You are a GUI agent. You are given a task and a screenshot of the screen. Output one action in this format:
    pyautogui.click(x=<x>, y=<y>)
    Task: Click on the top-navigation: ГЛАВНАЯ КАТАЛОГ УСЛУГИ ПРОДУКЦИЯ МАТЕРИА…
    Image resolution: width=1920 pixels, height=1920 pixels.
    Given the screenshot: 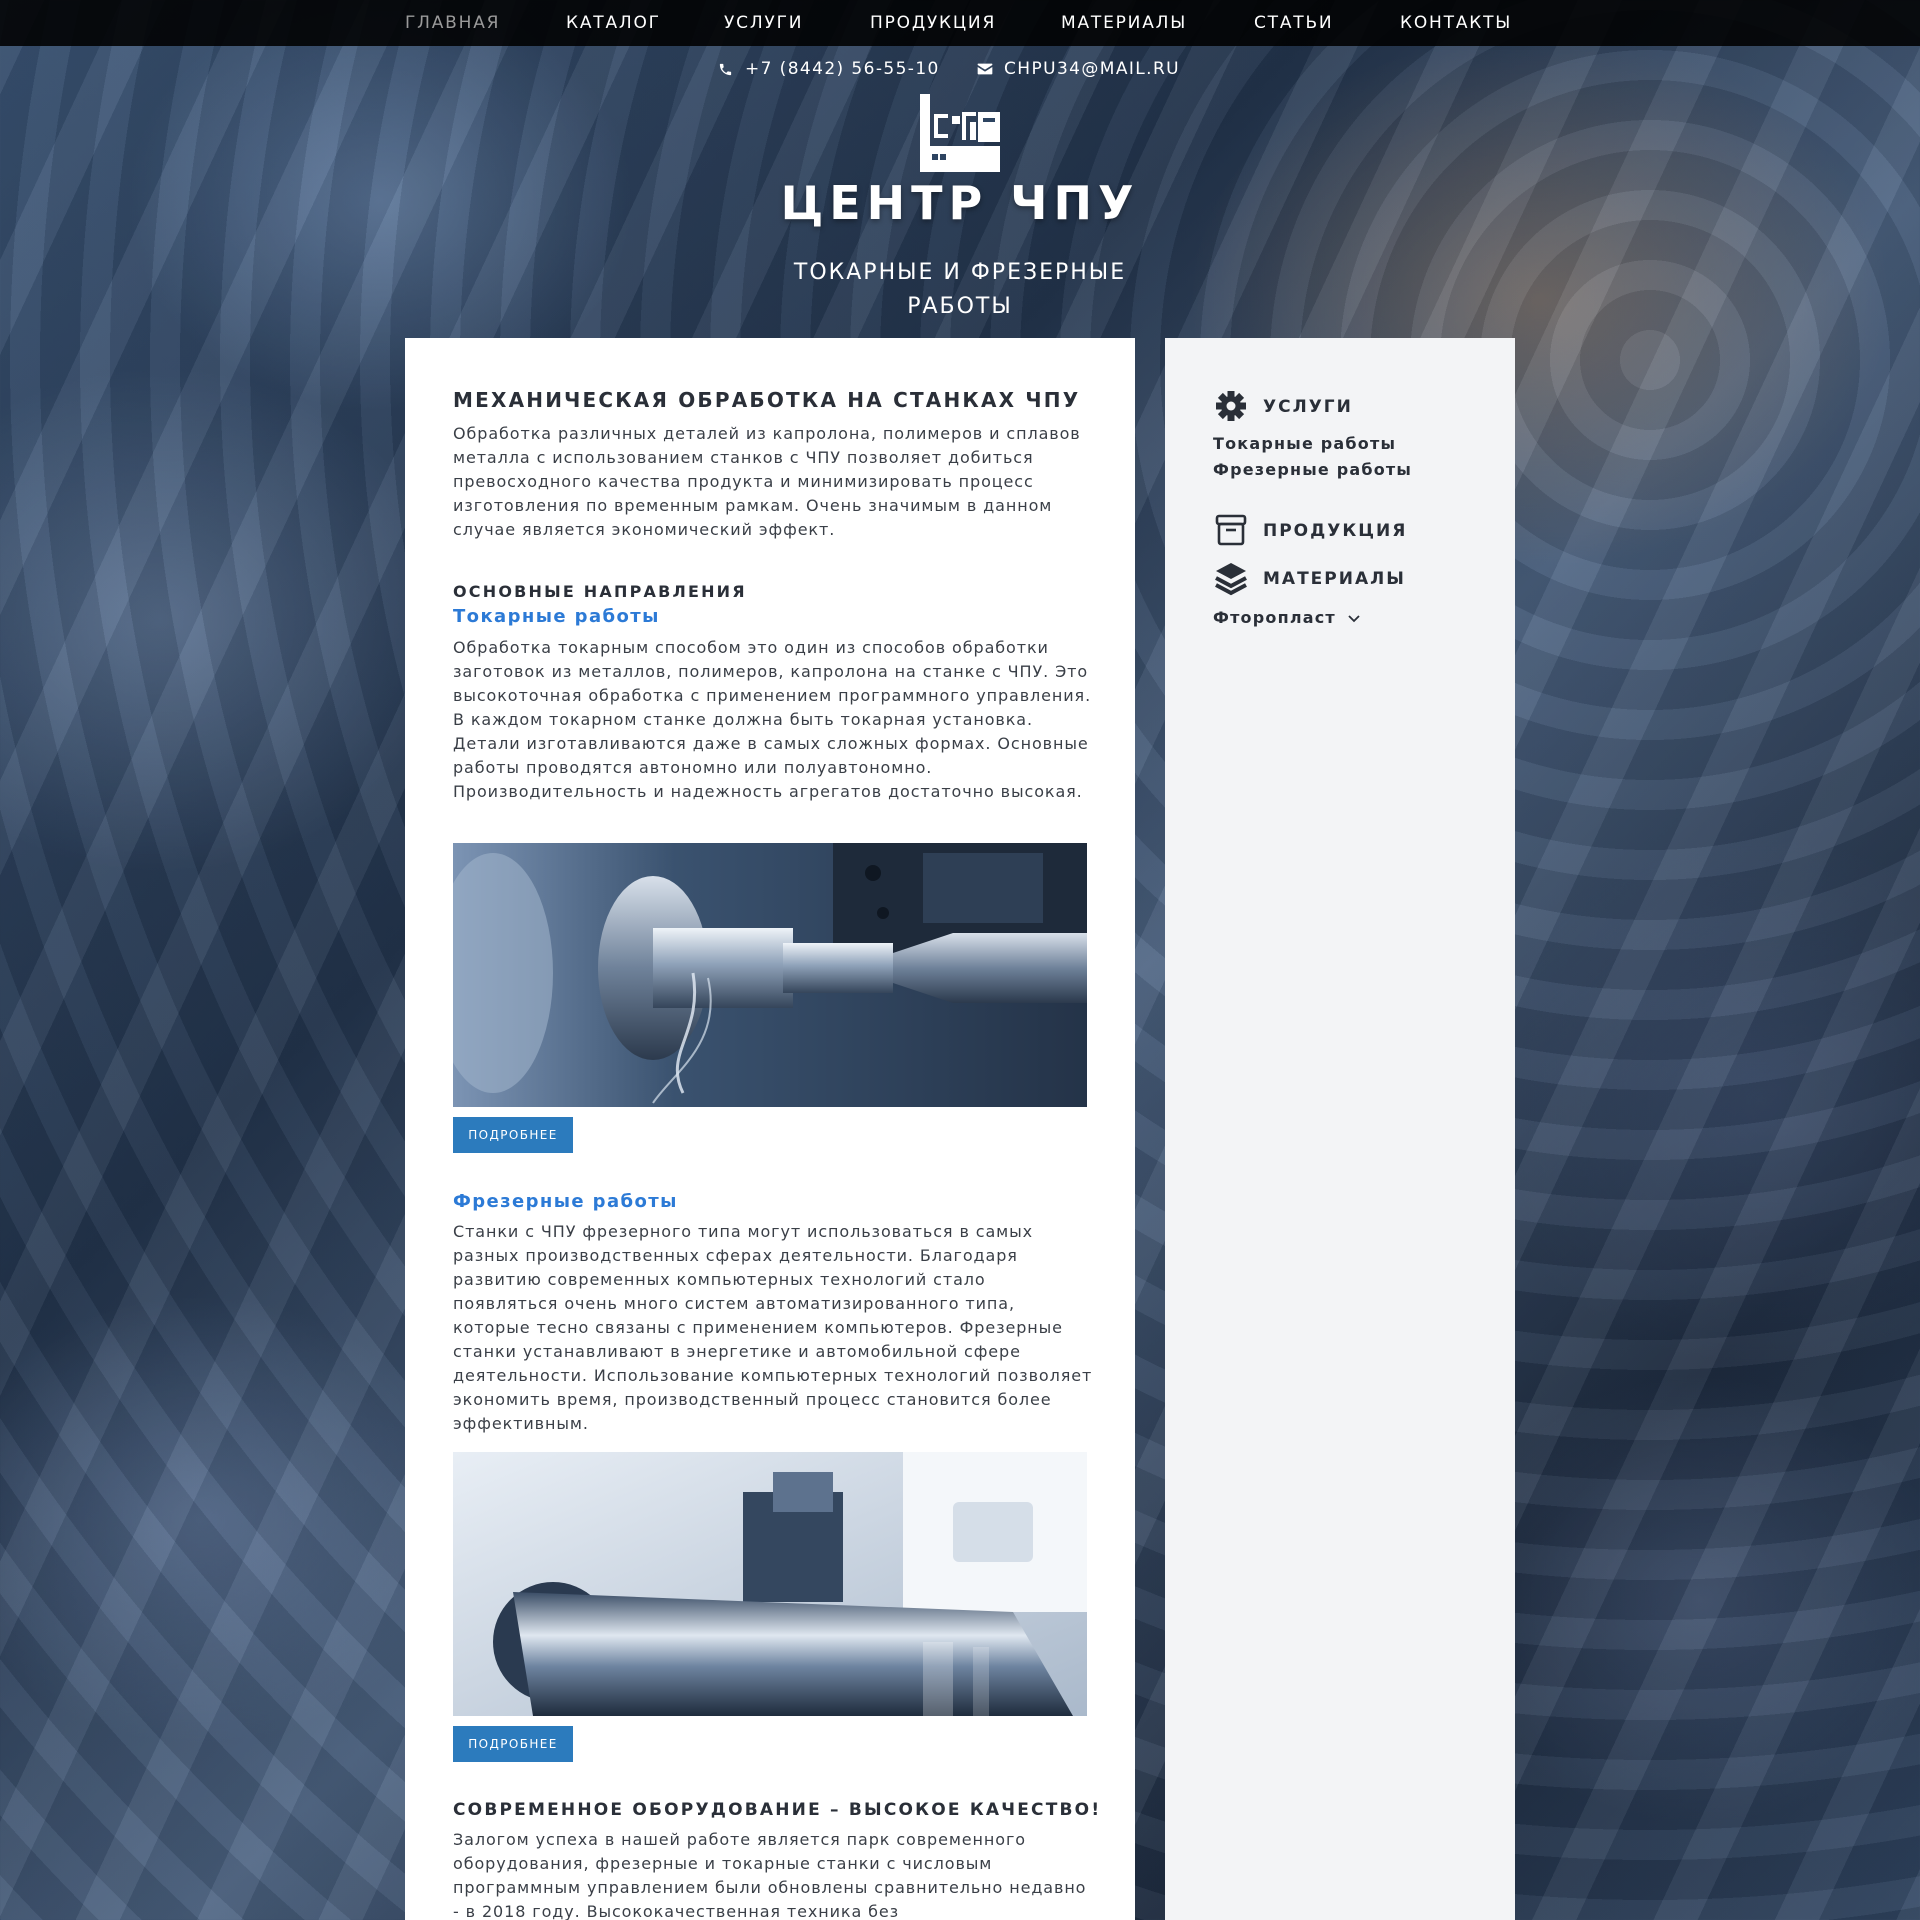 What is the action you would take?
    pyautogui.click(x=960, y=23)
    